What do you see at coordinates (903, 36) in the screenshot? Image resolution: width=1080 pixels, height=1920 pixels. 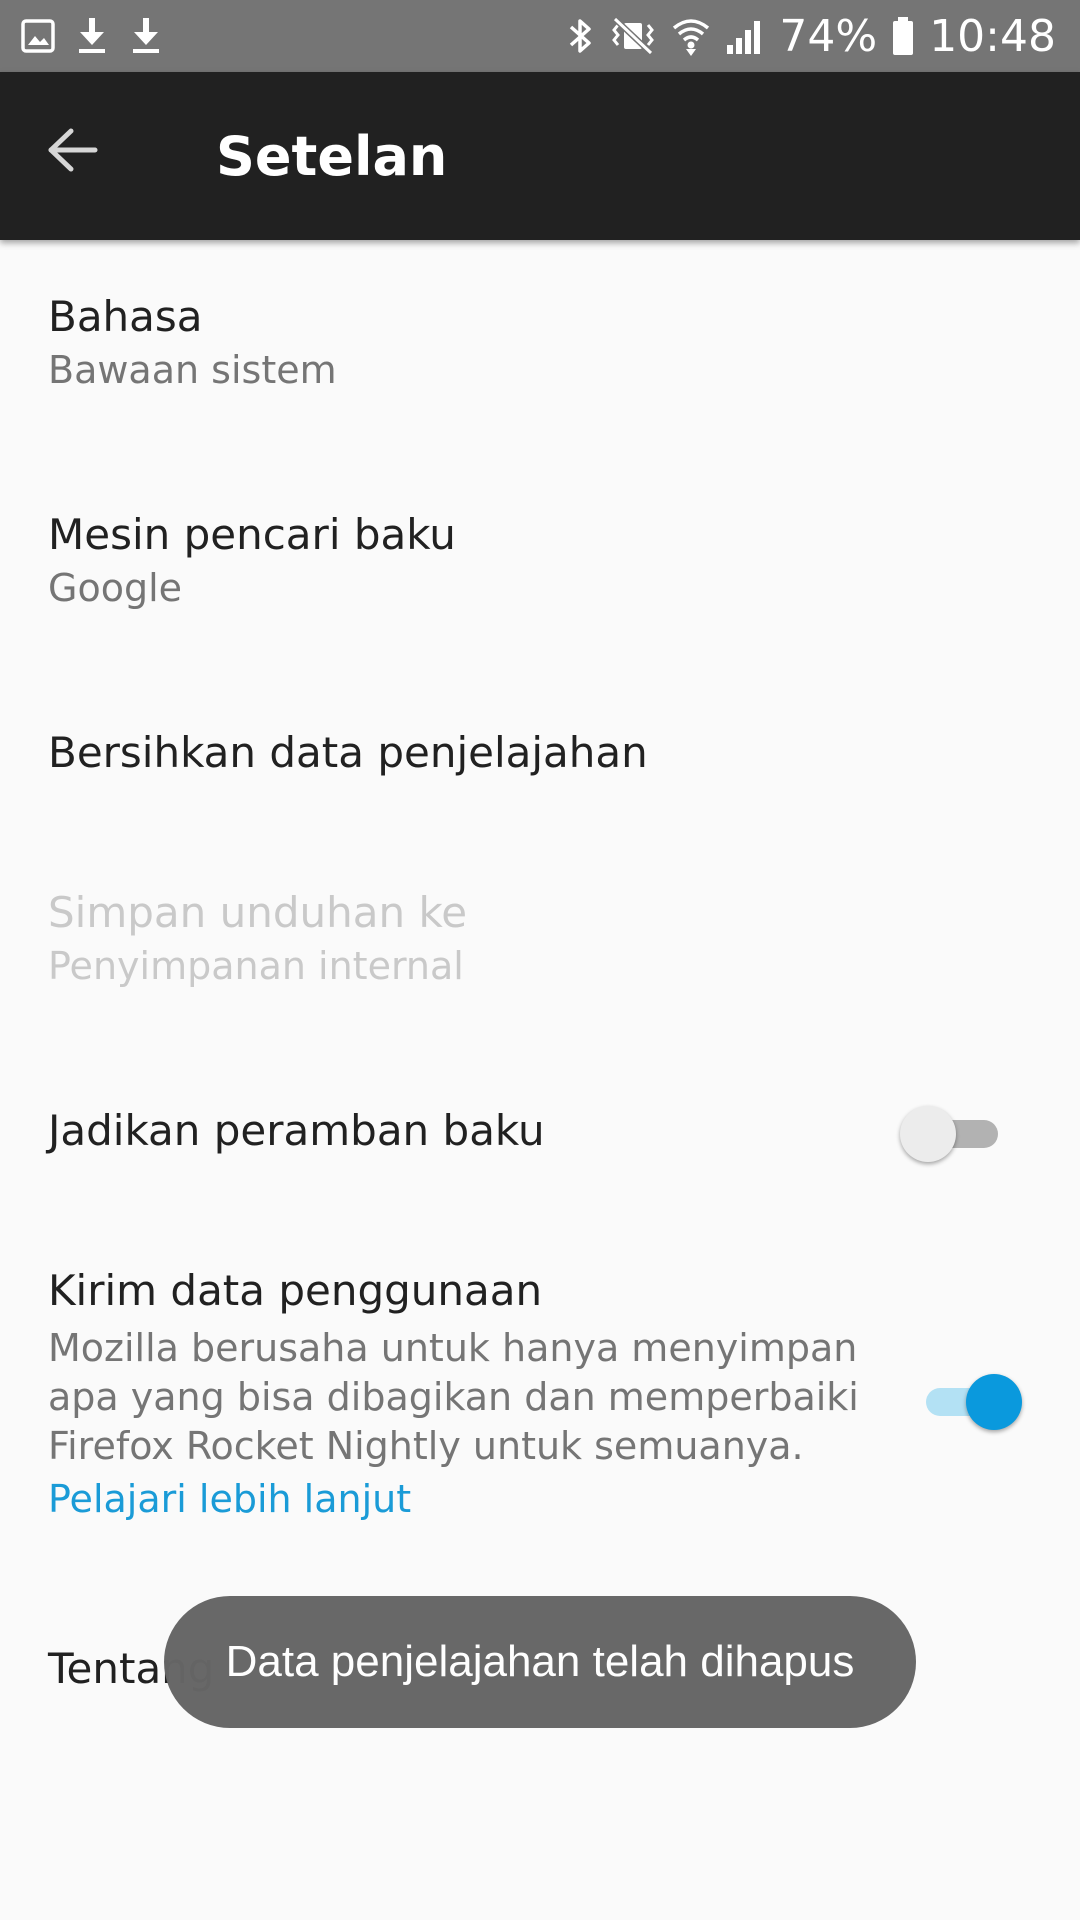 I see `battery-icon` at bounding box center [903, 36].